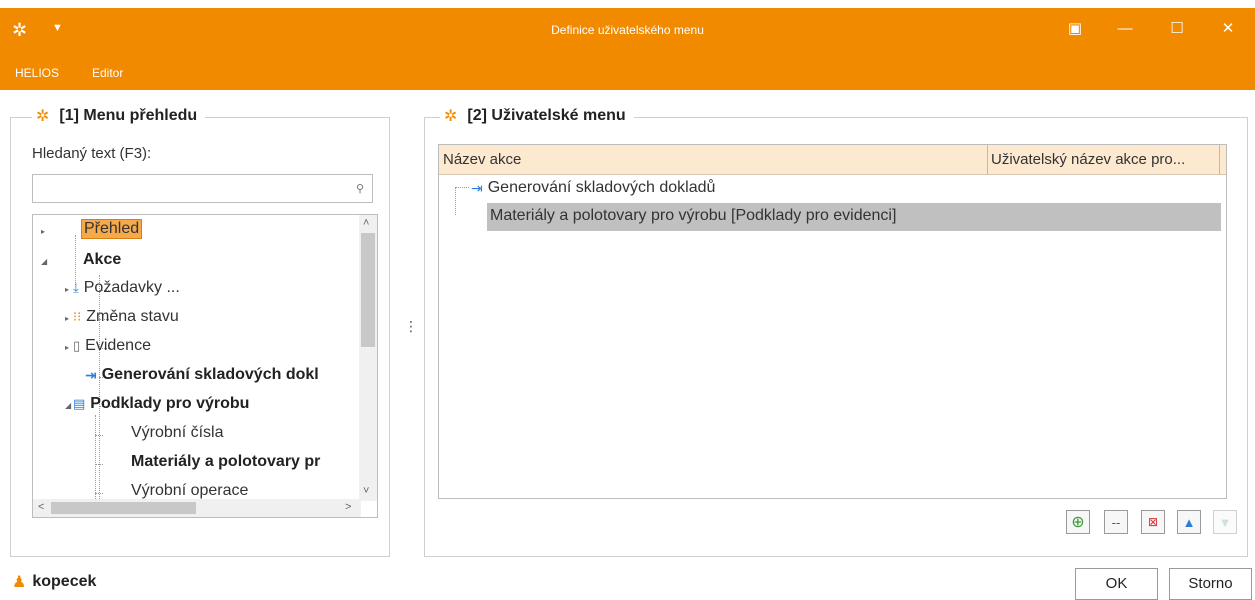 This screenshot has height=600, width=1255. Describe the element at coordinates (348, 507) in the screenshot. I see `scroll-right-icon: >` at that location.